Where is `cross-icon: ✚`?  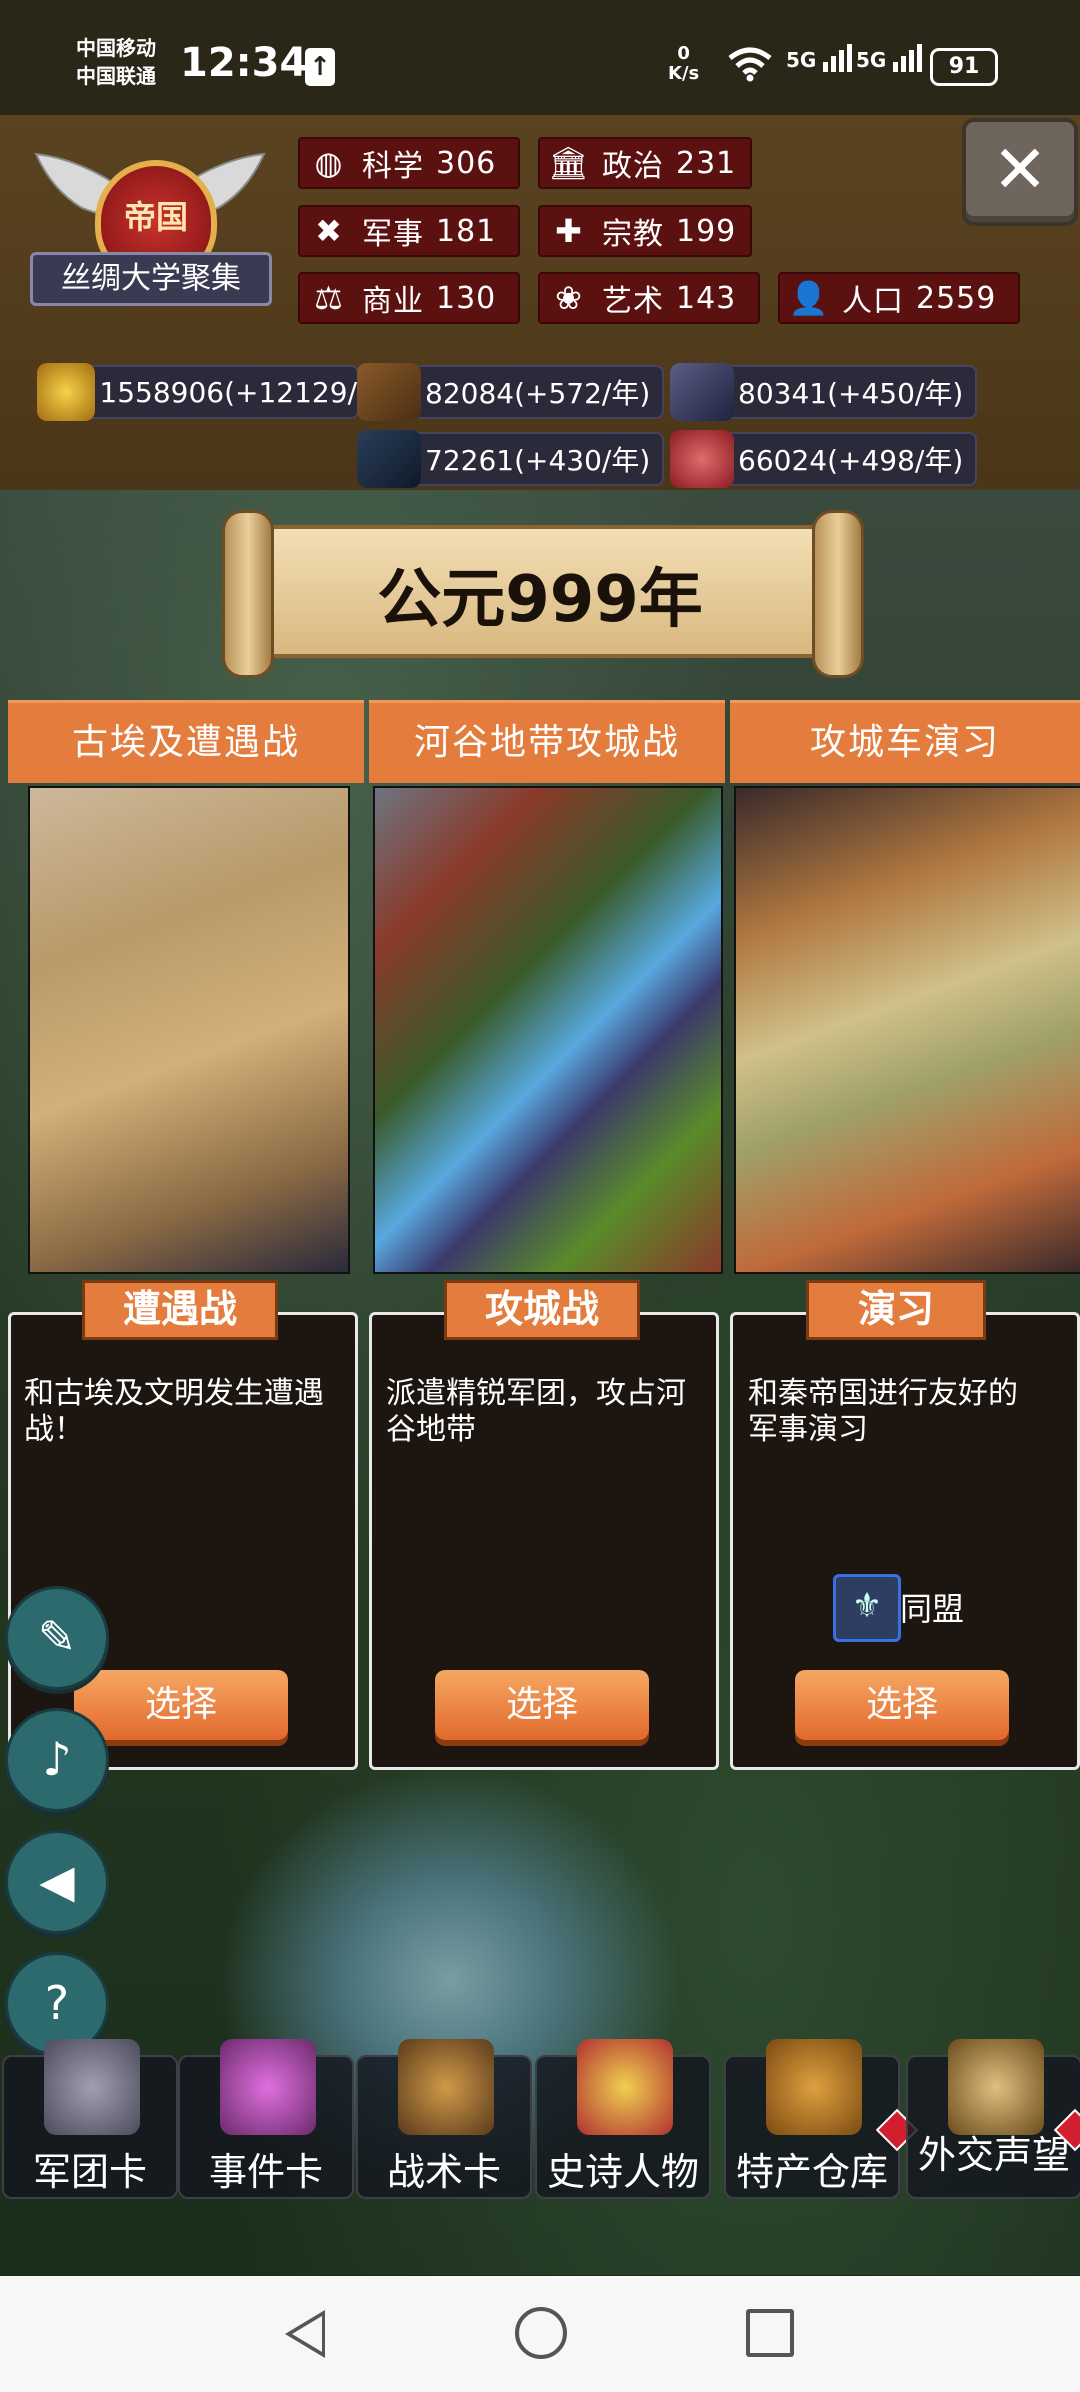 cross-icon: ✚ is located at coordinates (569, 231).